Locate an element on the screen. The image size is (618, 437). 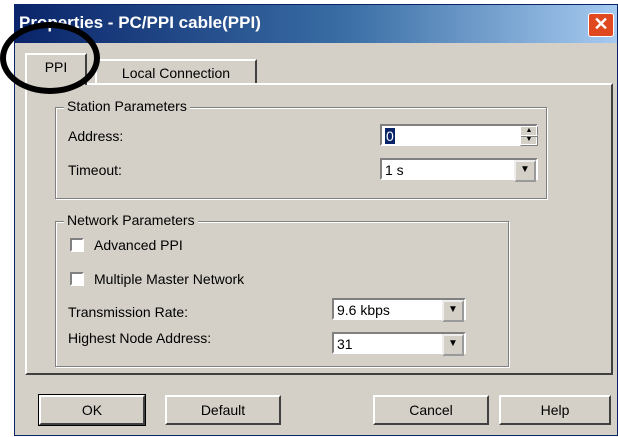
close-icon: ✕ is located at coordinates (601, 25).